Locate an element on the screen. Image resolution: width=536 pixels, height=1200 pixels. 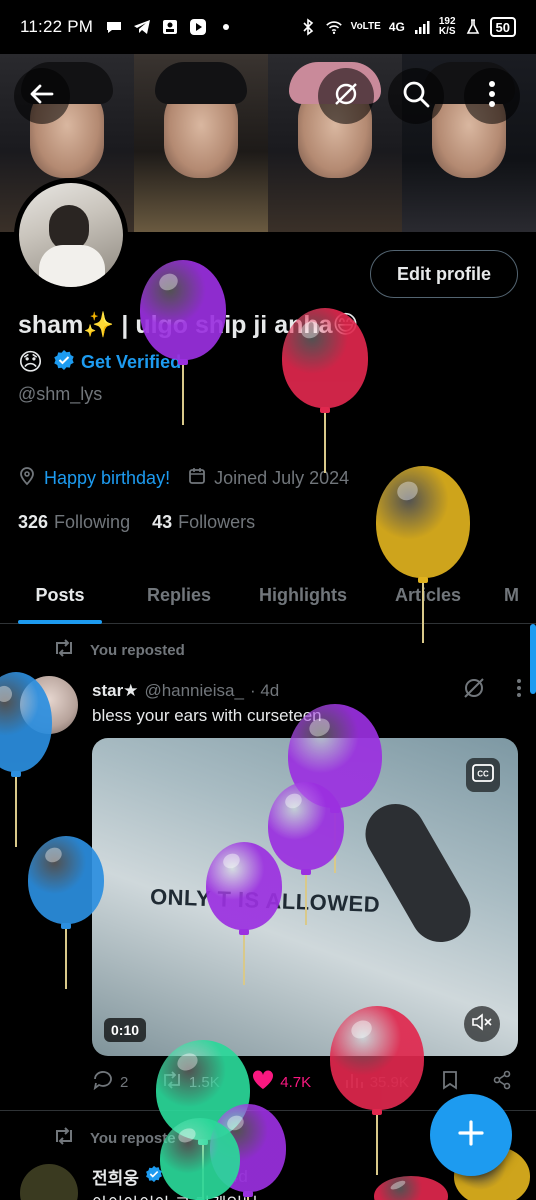
follow-stats: 326 Following 43 Followers is located at coordinates (136, 522).